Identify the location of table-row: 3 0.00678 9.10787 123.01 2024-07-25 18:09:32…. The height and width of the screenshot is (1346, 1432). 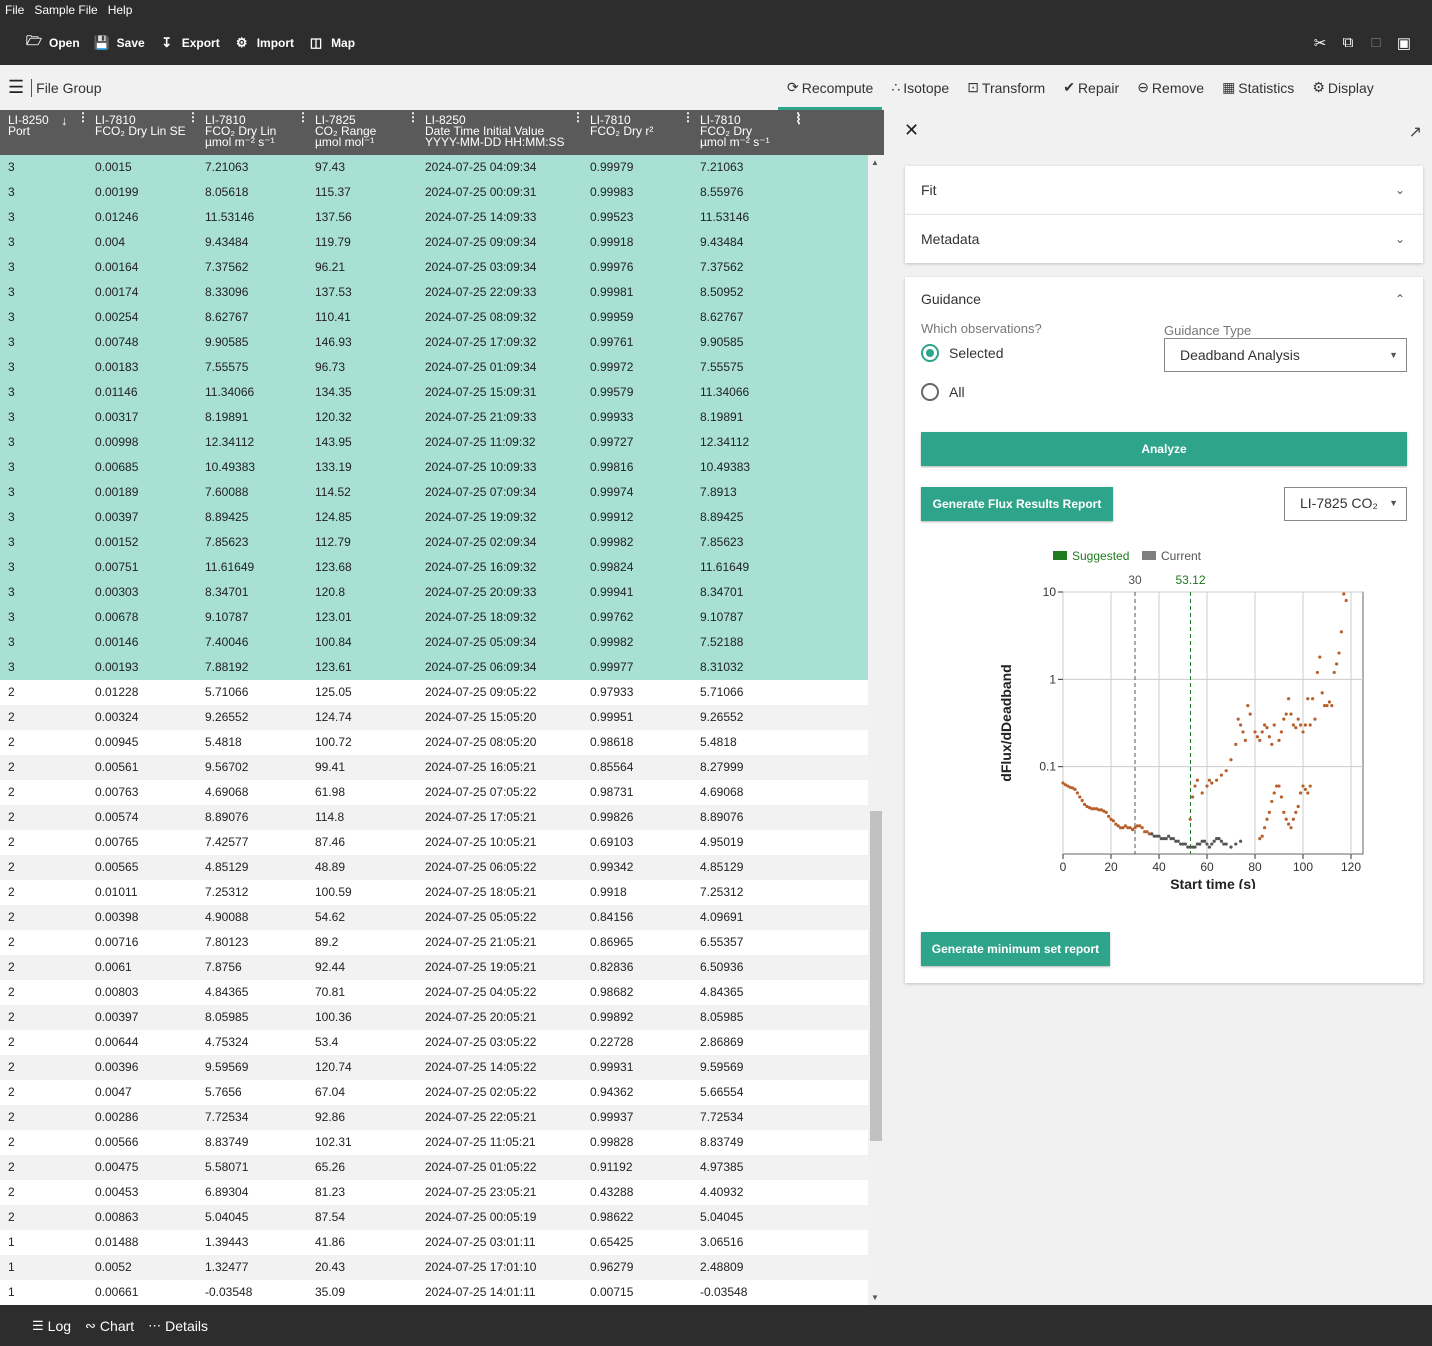
(434, 617).